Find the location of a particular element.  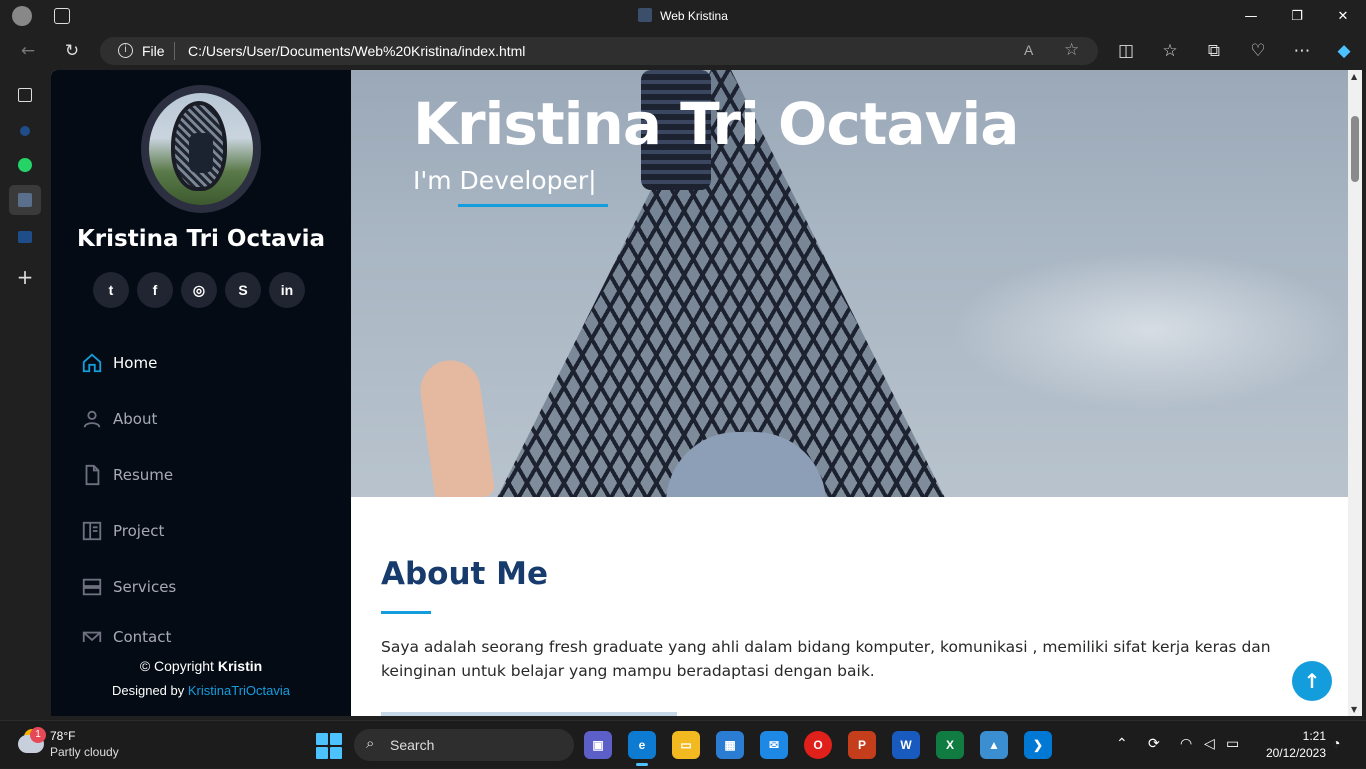

powerpoint-icon: P is located at coordinates (862, 745).